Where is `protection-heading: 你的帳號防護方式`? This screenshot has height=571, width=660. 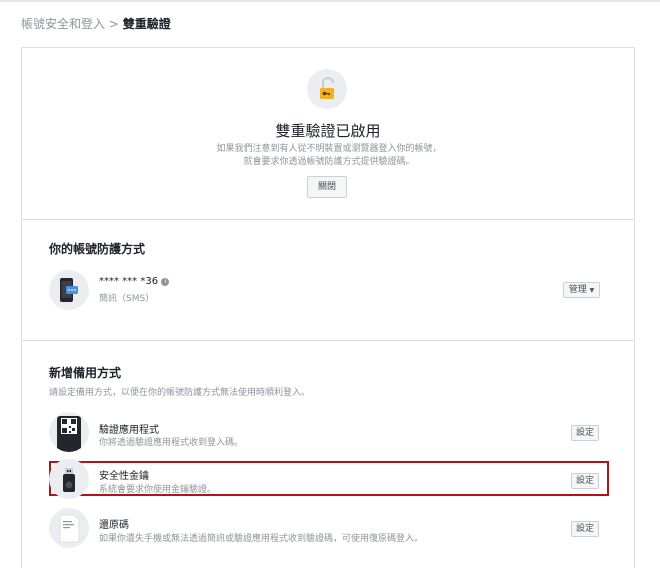 protection-heading: 你的帳號防護方式 is located at coordinates (97, 249).